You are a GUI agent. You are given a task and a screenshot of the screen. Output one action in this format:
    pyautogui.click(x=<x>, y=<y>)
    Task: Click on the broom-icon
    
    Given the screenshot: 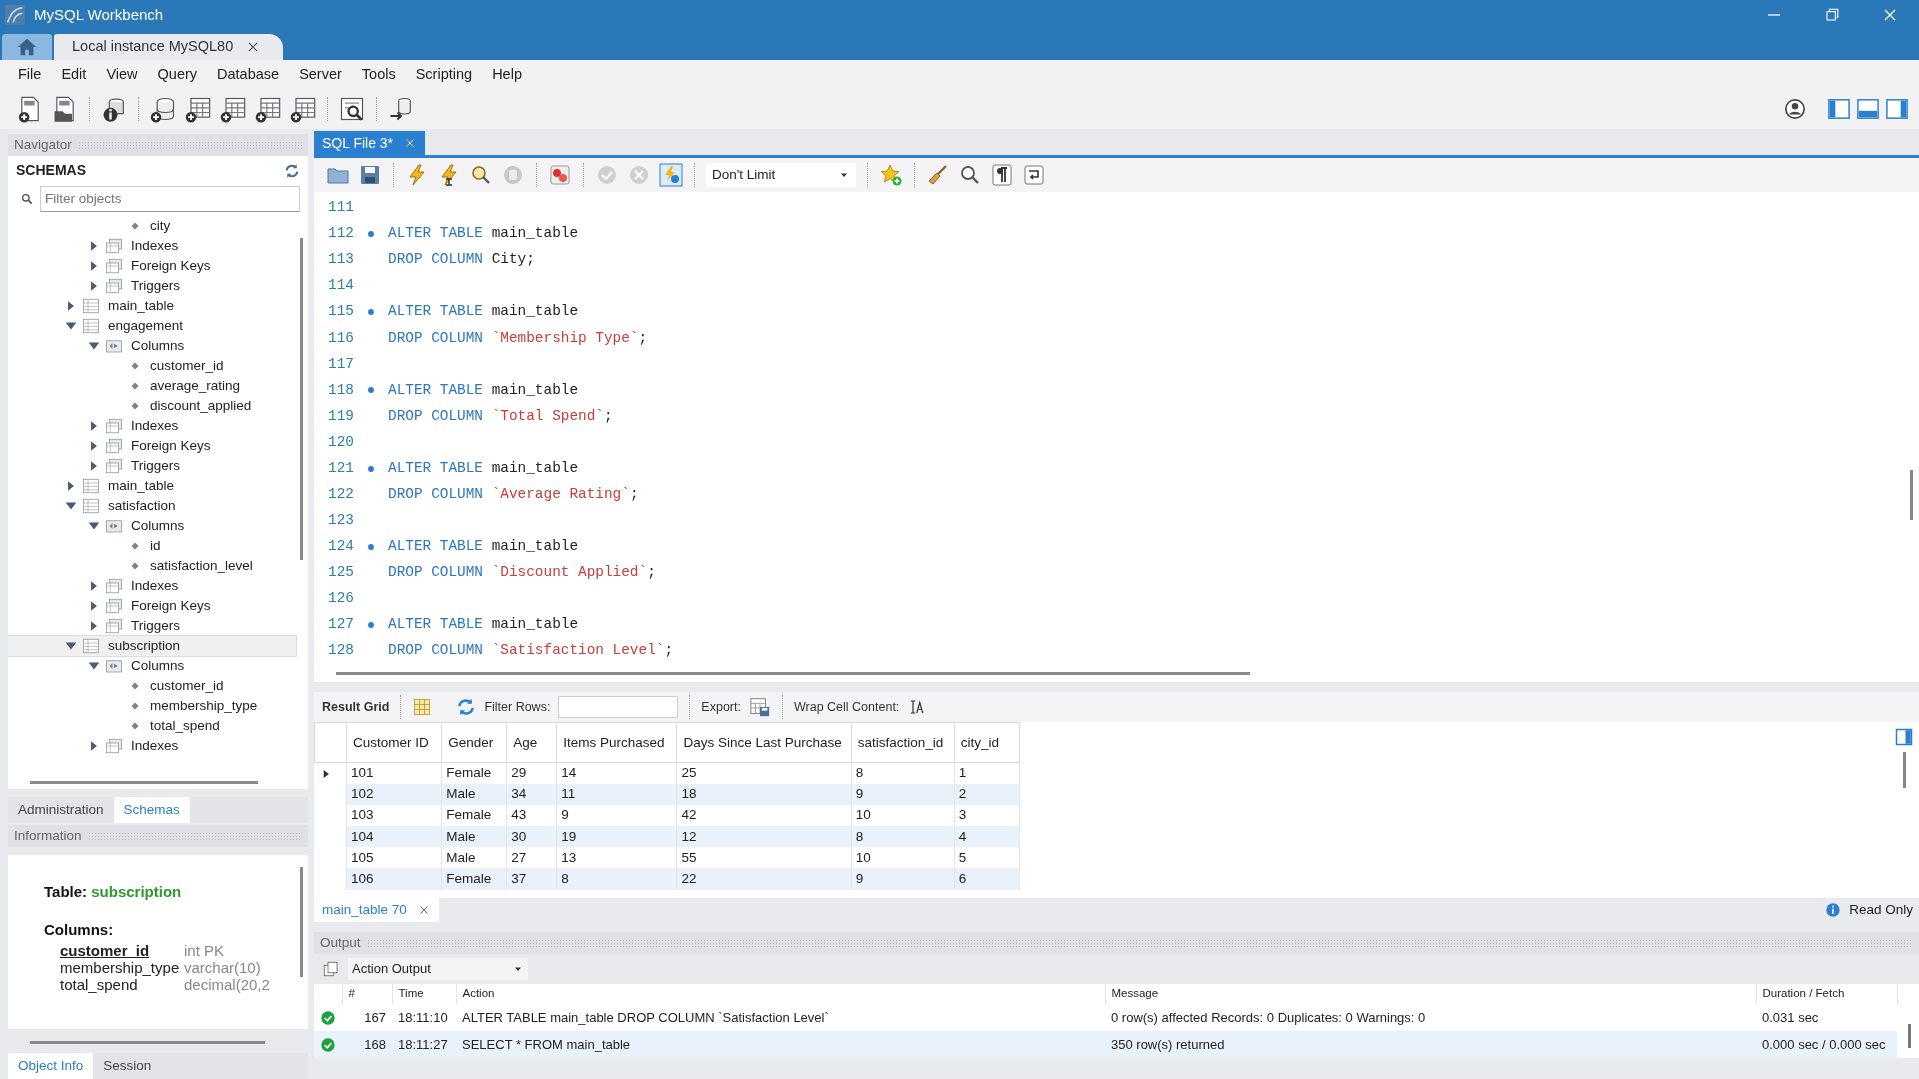 What is the action you would take?
    pyautogui.click(x=938, y=175)
    